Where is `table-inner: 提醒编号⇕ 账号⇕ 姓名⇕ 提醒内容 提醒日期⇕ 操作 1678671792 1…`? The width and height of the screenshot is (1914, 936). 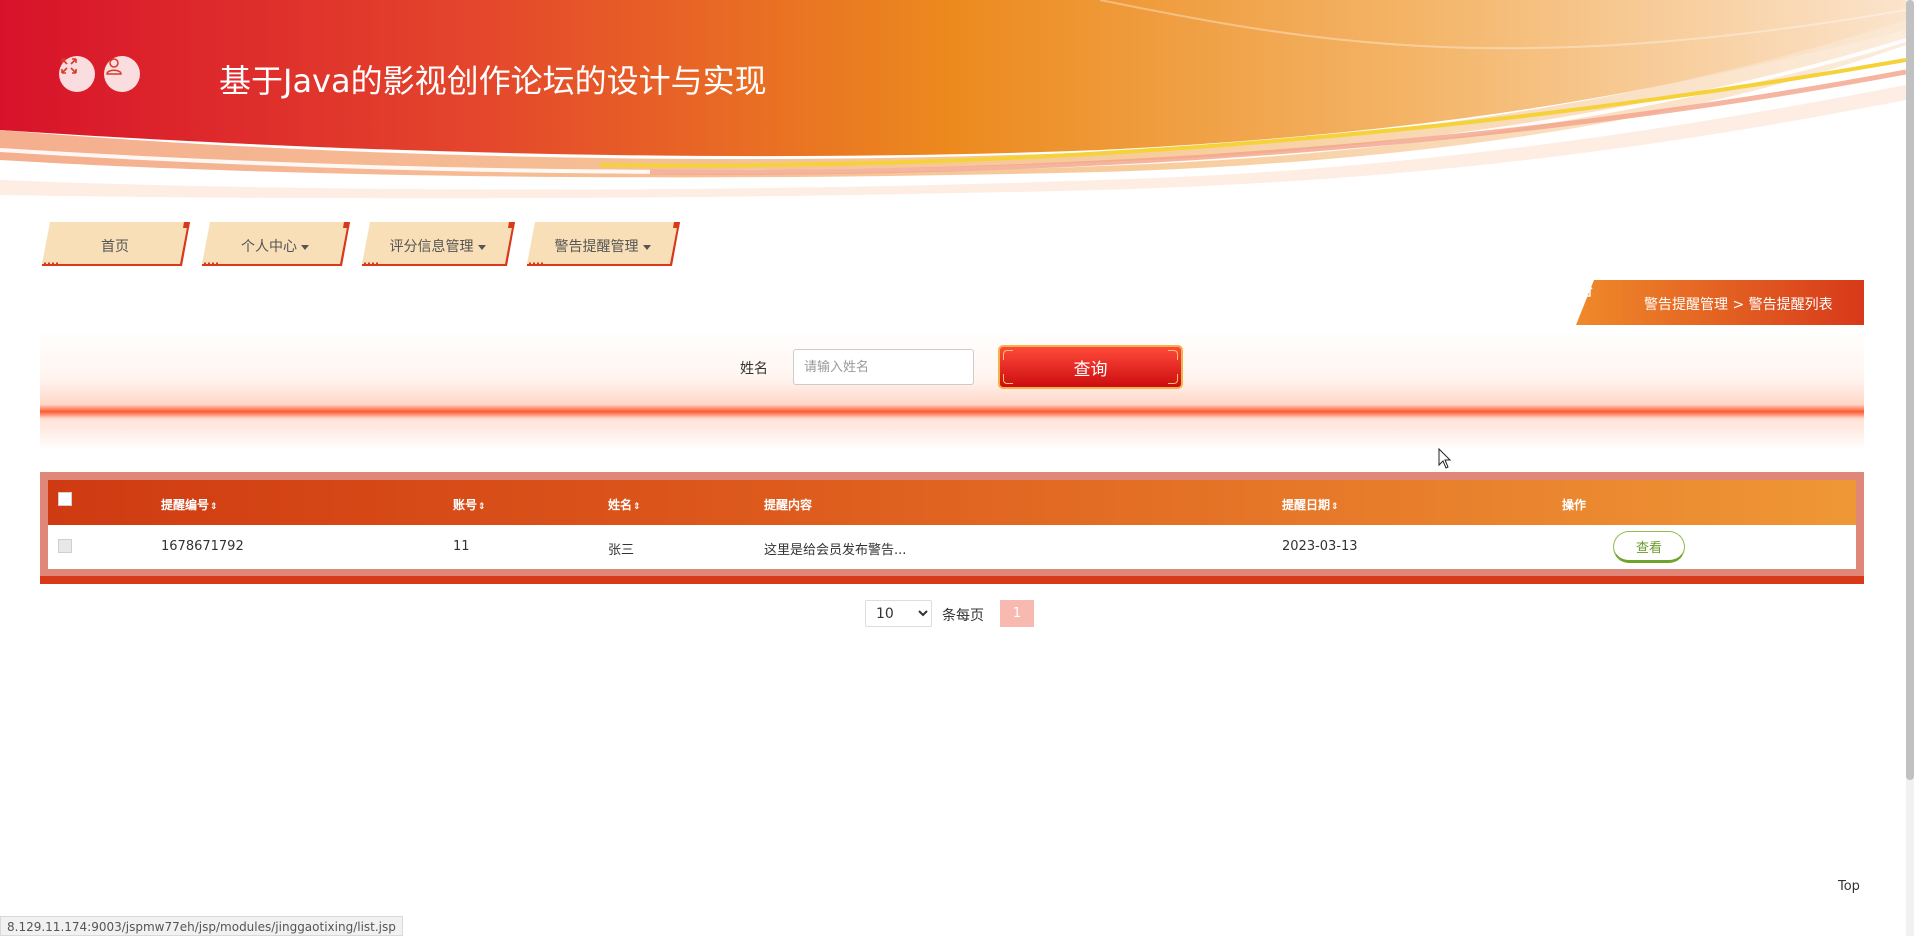
table-inner: 提醒编号⇕ 账号⇕ 姓名⇕ 提醒内容 提醒日期⇕ 操作 1678671792 1… is located at coordinates (952, 528).